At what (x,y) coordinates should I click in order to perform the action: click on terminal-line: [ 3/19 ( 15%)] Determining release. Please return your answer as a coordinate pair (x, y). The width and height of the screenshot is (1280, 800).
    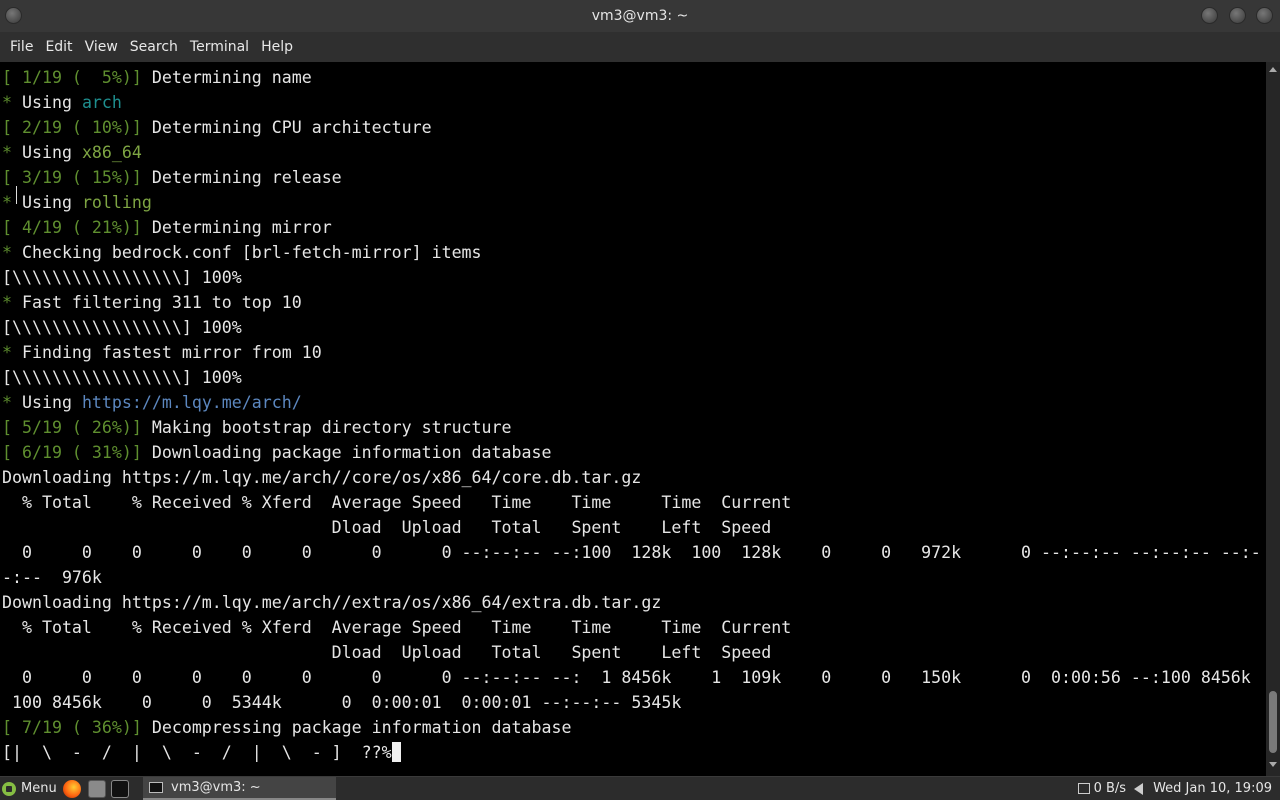
    Looking at the image, I should click on (631, 177).